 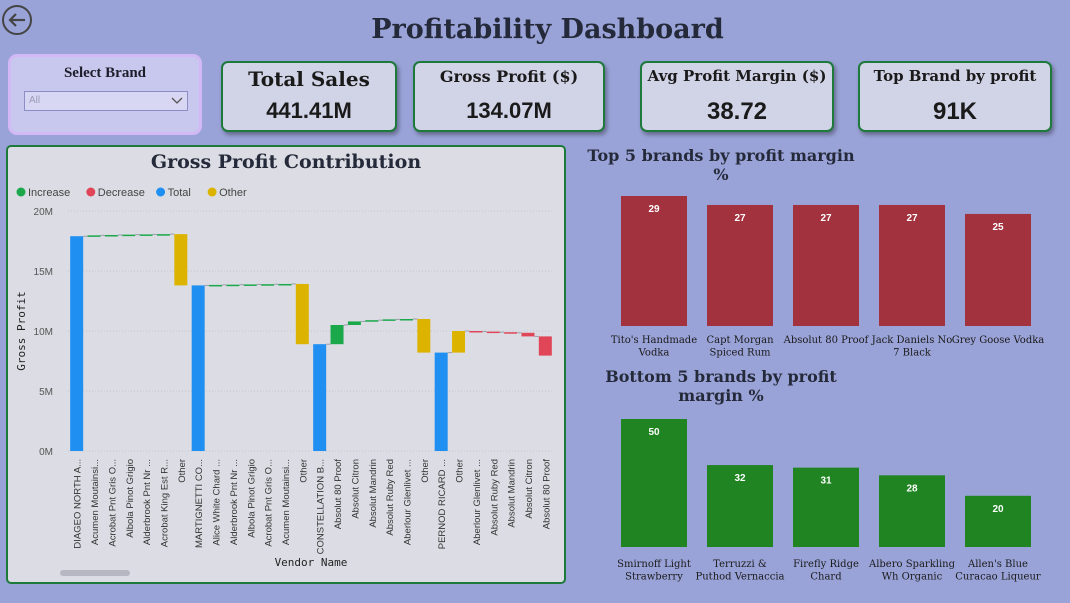 What do you see at coordinates (998, 571) in the screenshot?
I see `category-label: Allen's Blue Curacao Liqueur` at bounding box center [998, 571].